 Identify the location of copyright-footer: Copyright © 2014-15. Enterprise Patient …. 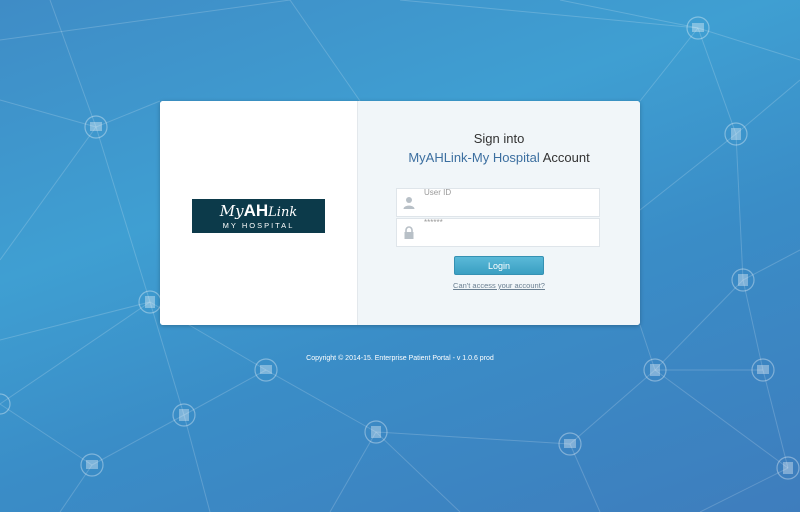
(400, 358).